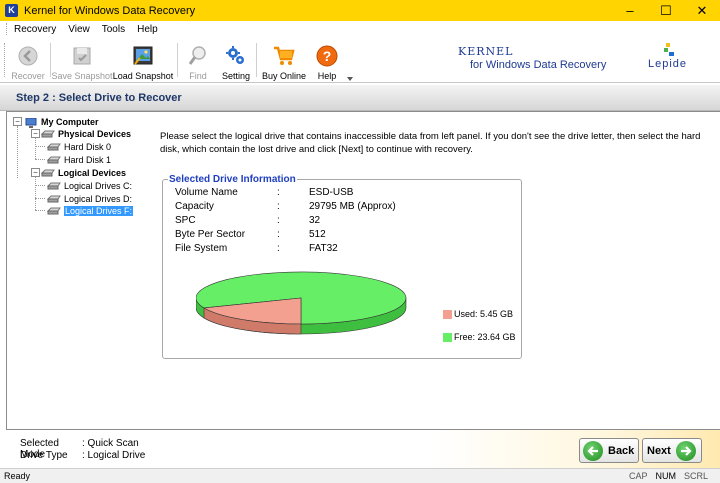 This screenshot has height=483, width=720. What do you see at coordinates (532, 58) in the screenshot?
I see `kernel-logo: Kernel for Windows Data Recovery` at bounding box center [532, 58].